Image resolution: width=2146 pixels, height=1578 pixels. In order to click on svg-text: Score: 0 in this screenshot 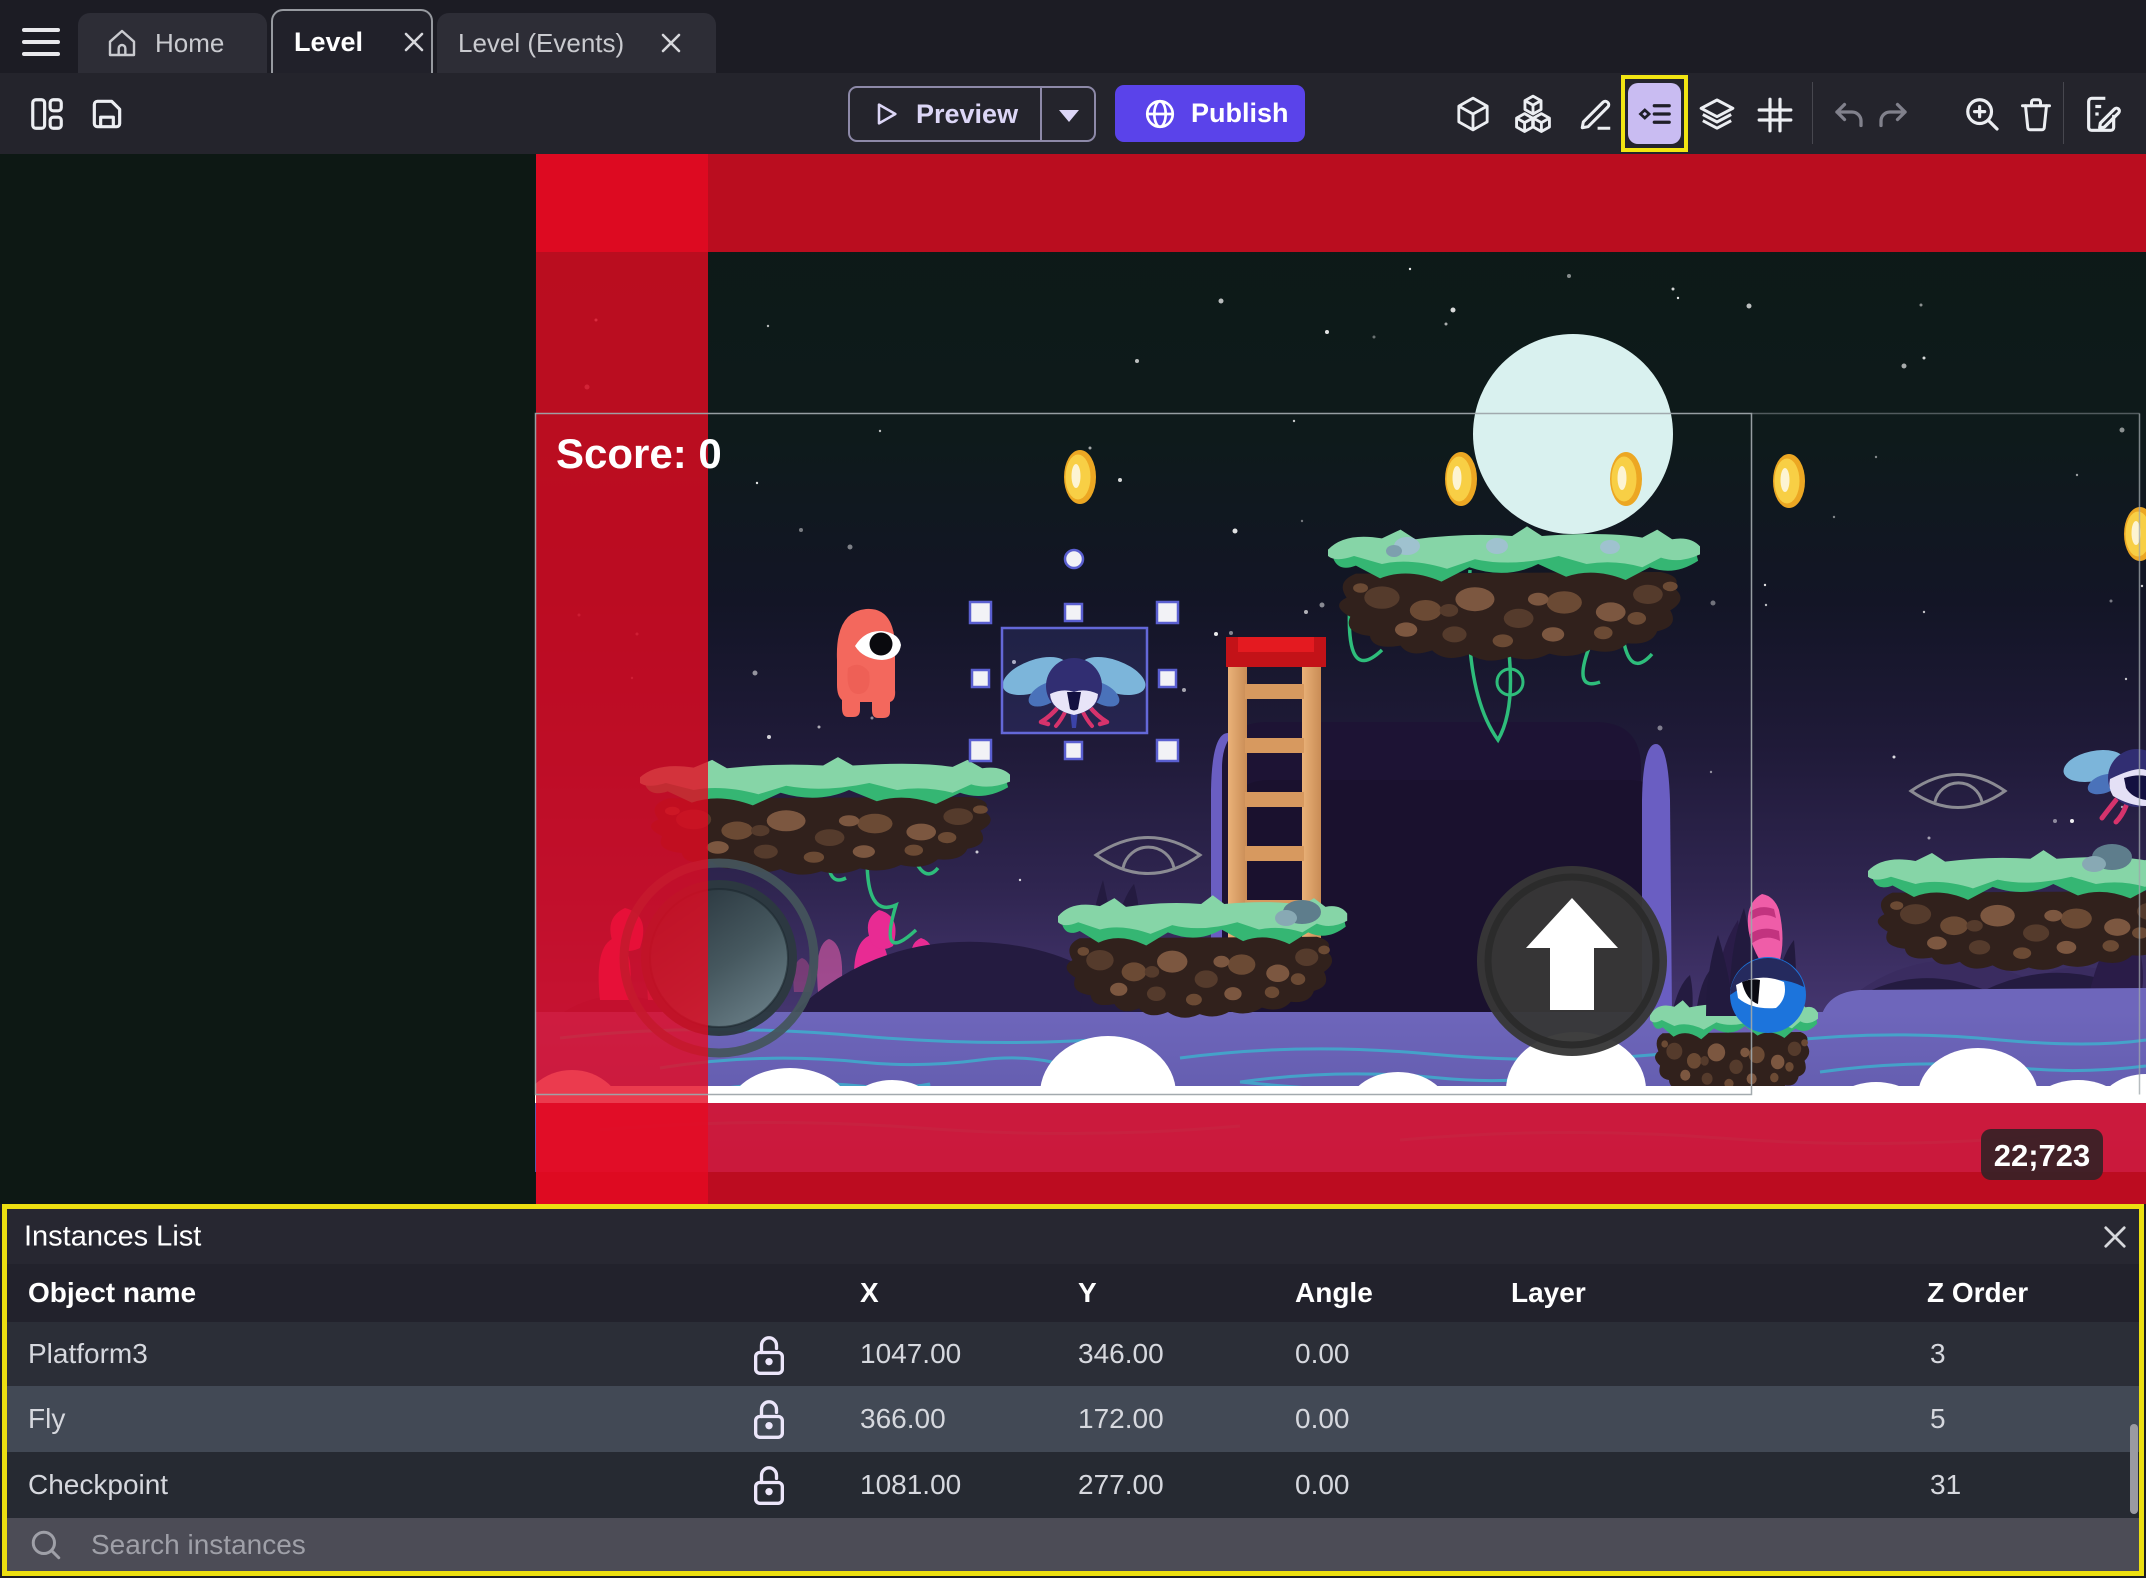, I will do `click(639, 453)`.